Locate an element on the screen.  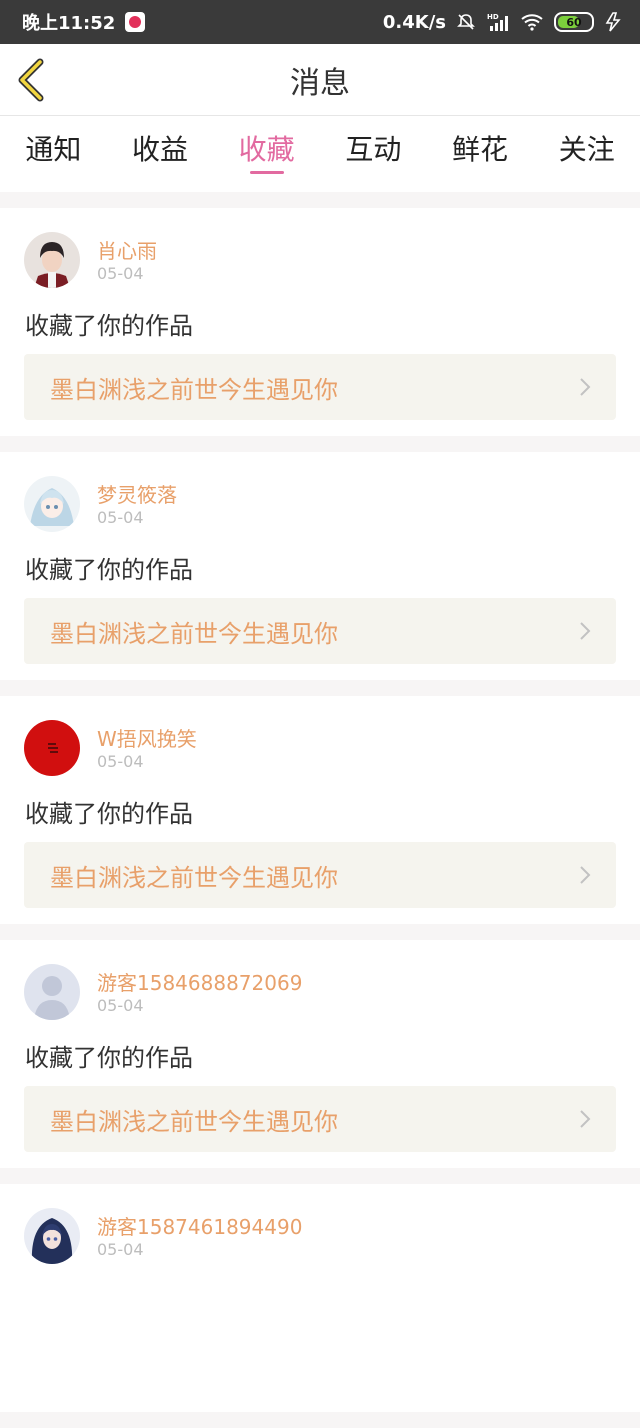
user-name: 游客1584688872069 is located at coordinates (199, 981).